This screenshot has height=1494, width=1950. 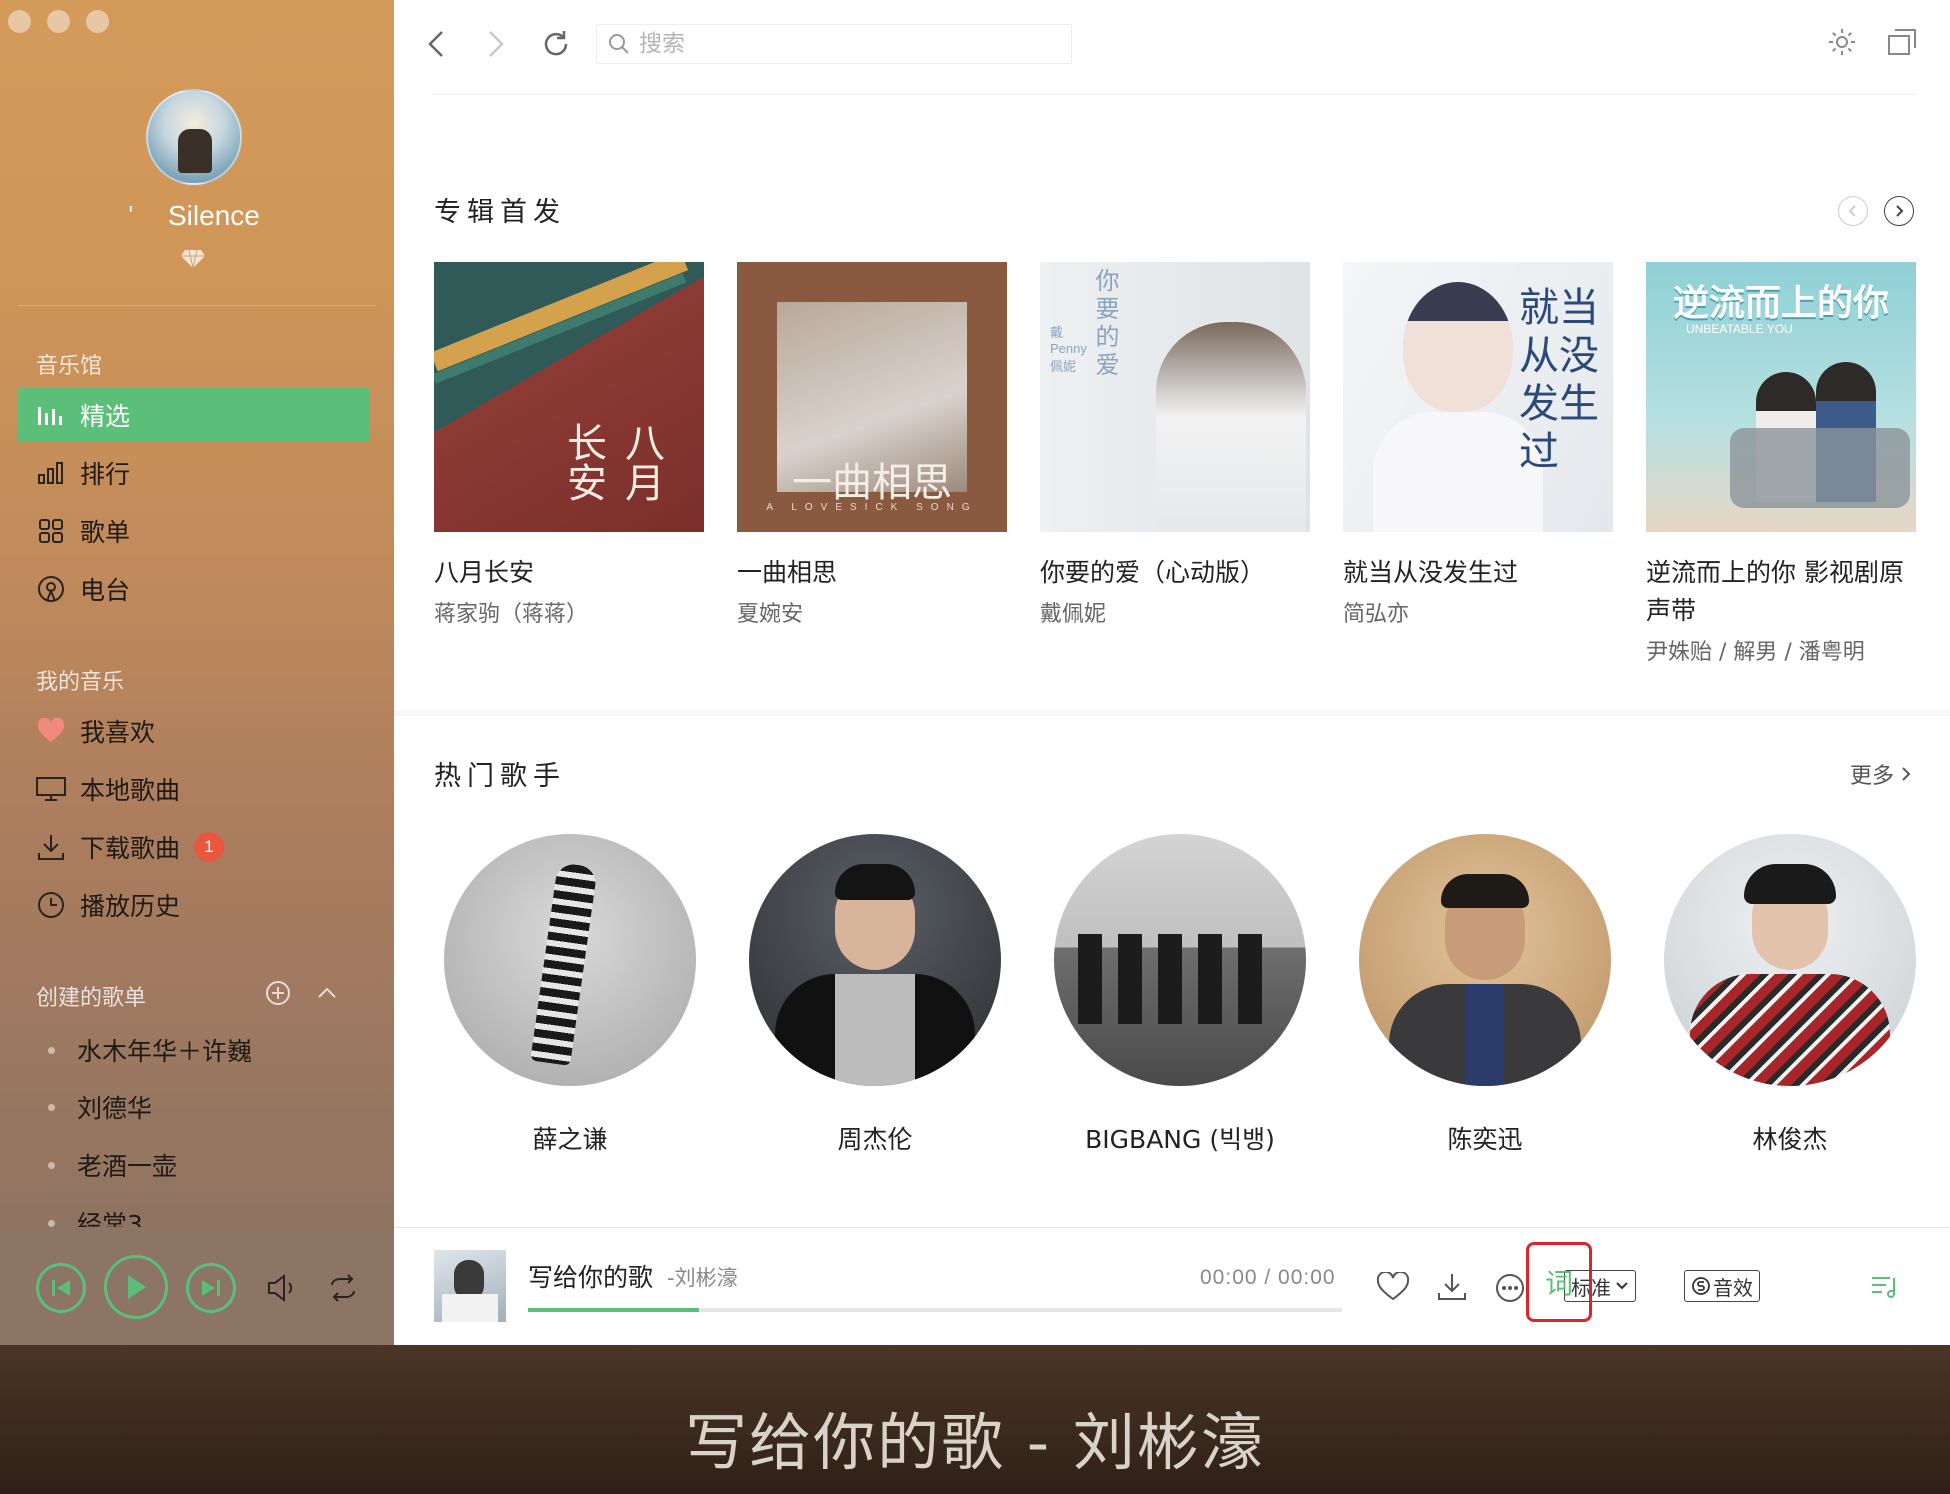 I want to click on next-button, so click(x=211, y=1288).